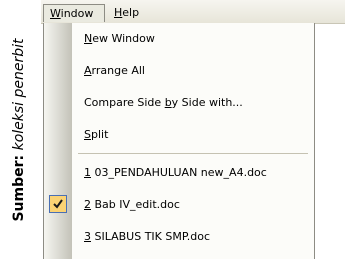 This screenshot has width=345, height=259. I want to click on menu-item-recent-doc-1: 1 03_PENDAHULUAN new_A4.doc, so click(179, 173).